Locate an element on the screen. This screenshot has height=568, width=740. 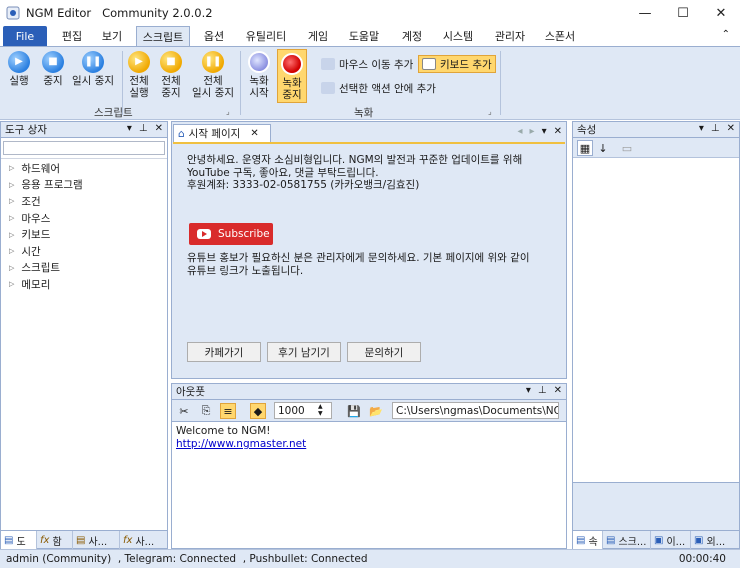
stop-button: ■ 중지 is located at coordinates (53, 69).